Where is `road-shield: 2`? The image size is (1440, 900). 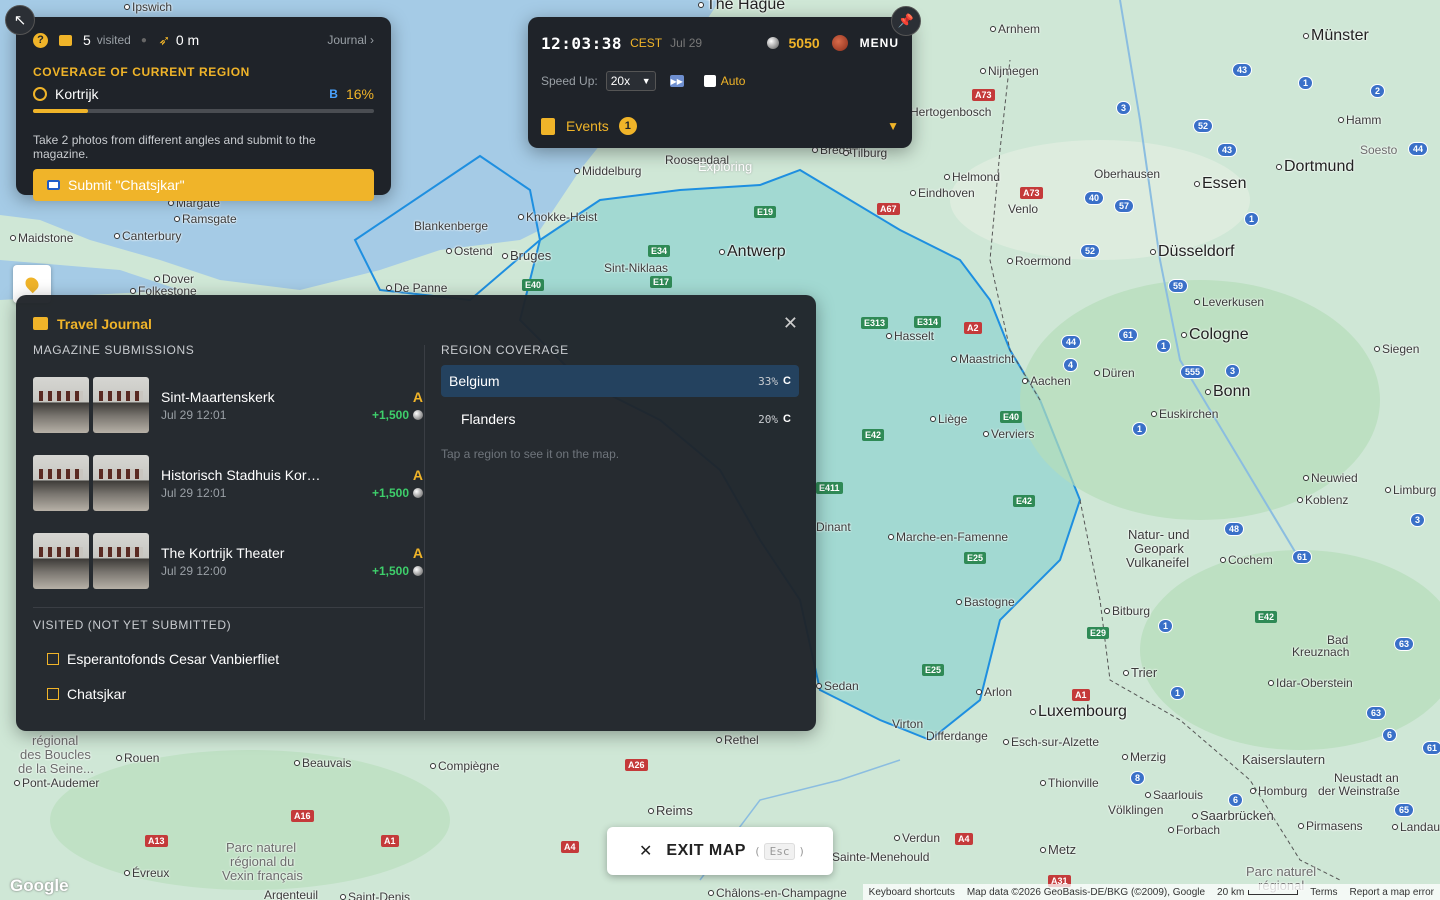
road-shield: 2 is located at coordinates (1378, 91).